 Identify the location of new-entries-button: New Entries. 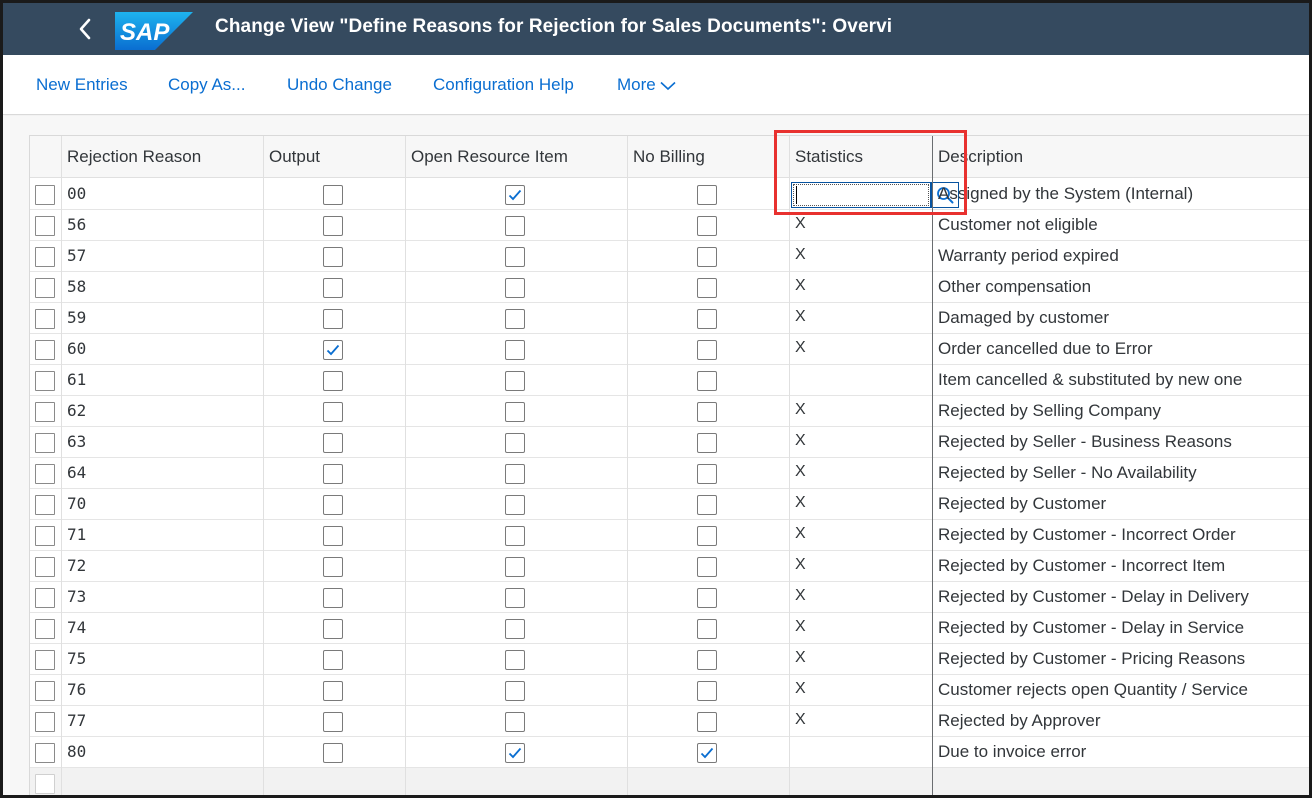
(82, 85).